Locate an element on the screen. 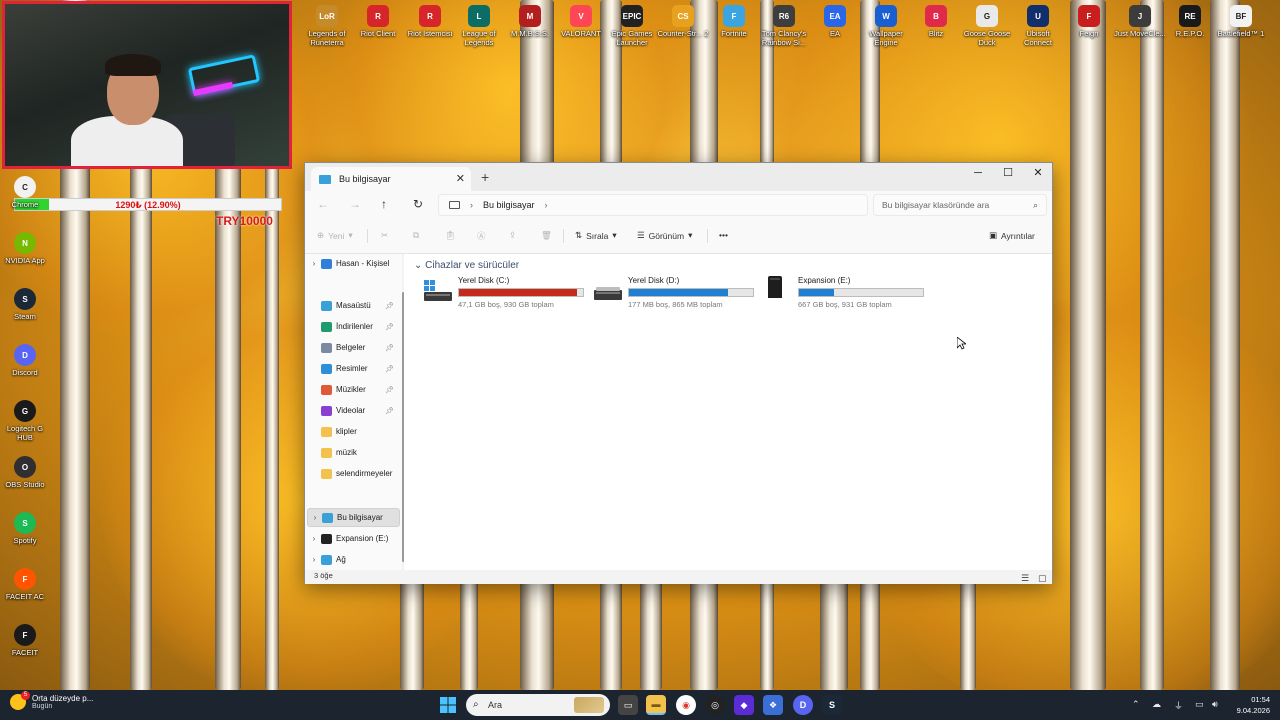 The height and width of the screenshot is (720, 1280). desktop-icon-left-8: F FACEIT is located at coordinates (25, 640).